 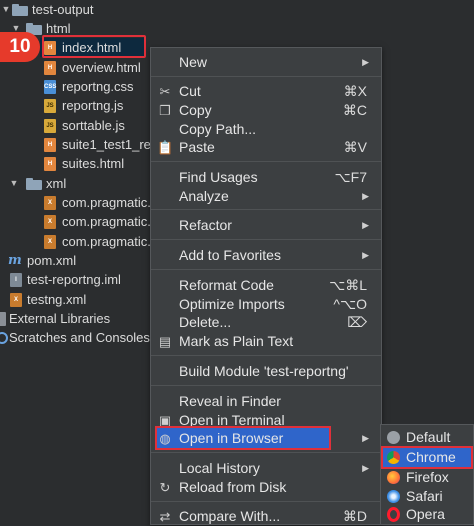 I want to click on js-file-icon: JS, so click(x=50, y=126).